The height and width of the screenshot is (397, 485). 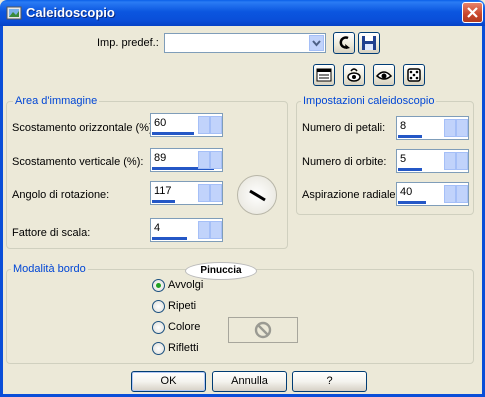 I want to click on h-offset-spinner: 60, so click(x=186, y=125).